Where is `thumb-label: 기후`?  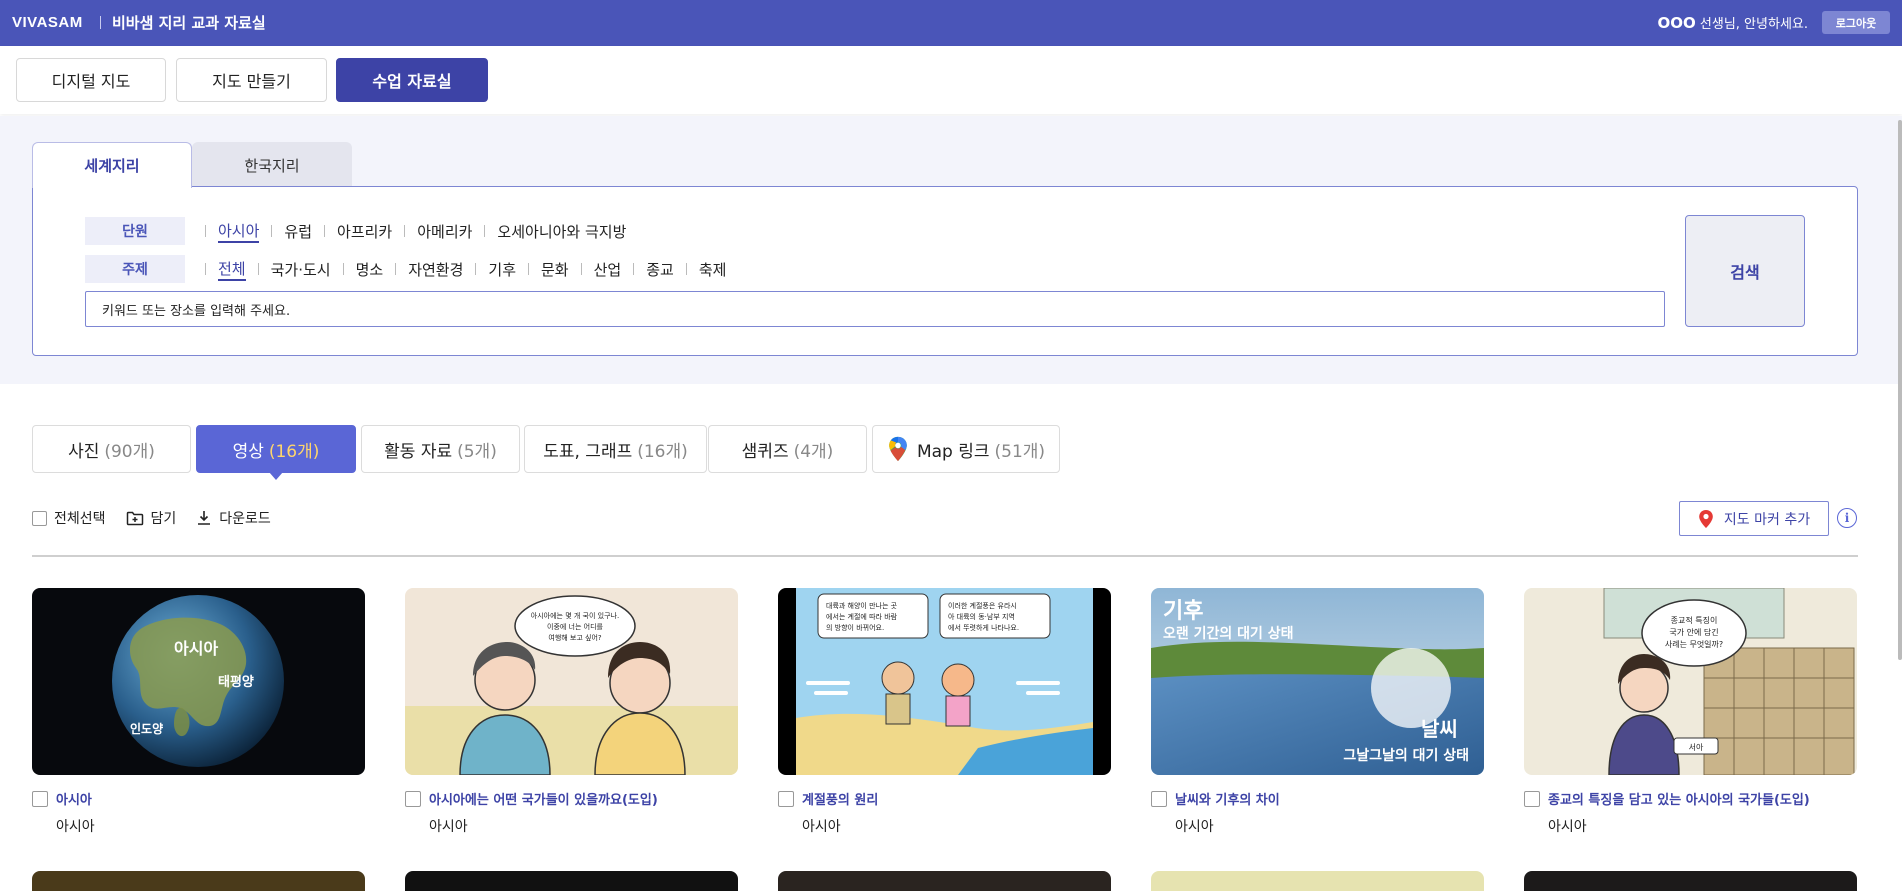 thumb-label: 기후 is located at coordinates (1183, 611).